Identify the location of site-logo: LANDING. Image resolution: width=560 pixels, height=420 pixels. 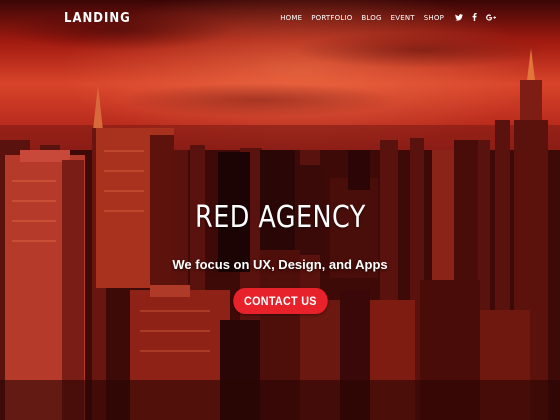
(97, 18).